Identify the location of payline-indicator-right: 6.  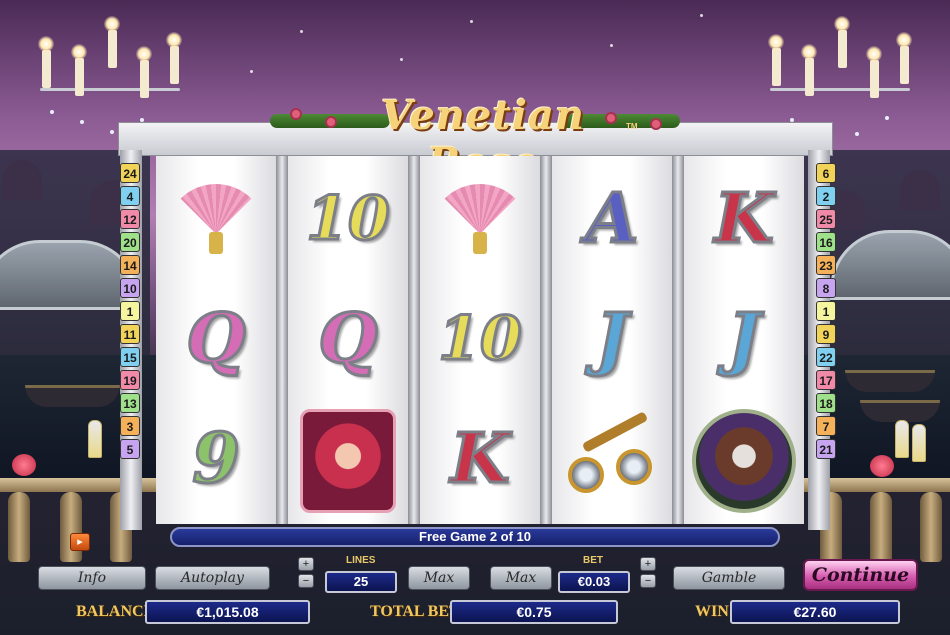
(826, 173).